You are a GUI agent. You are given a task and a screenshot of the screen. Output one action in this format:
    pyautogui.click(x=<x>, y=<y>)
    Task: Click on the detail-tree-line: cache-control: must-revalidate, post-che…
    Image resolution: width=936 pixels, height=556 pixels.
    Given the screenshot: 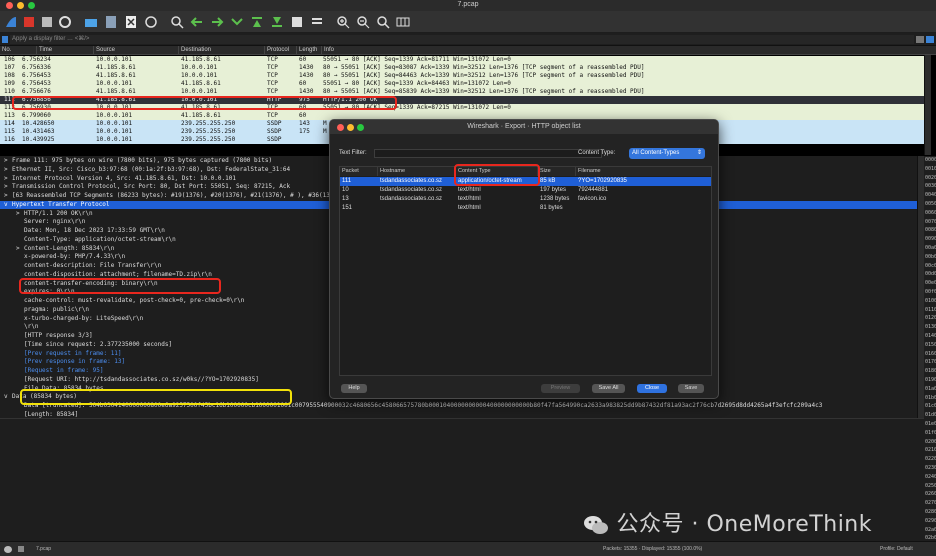 What is the action you would take?
    pyautogui.click(x=122, y=301)
    